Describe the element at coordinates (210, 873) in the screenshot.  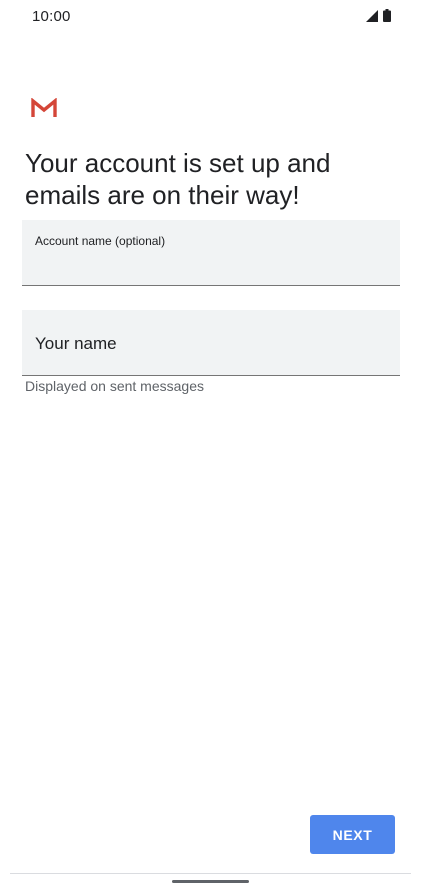
I see `bottom-divider` at that location.